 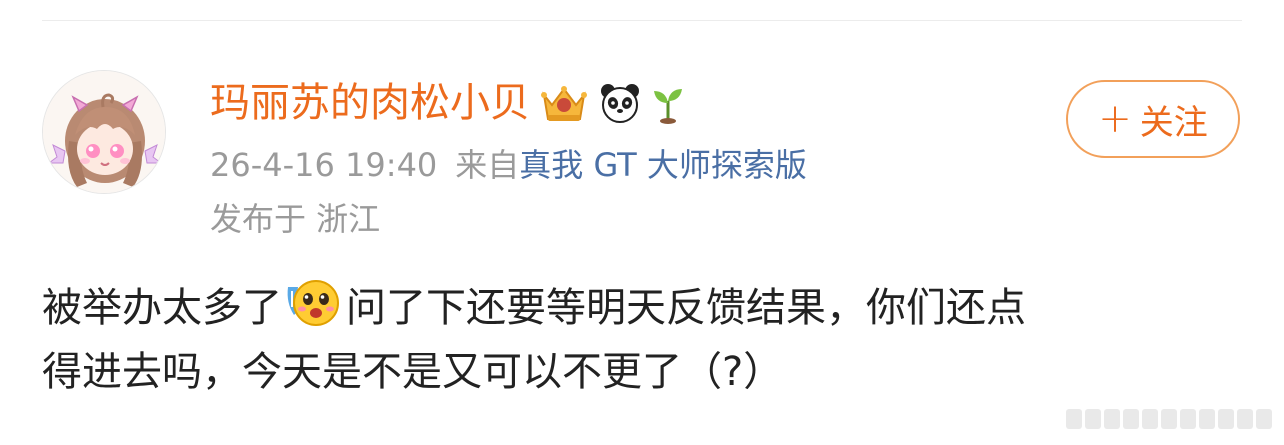 I want to click on watermark-bars, so click(x=1169, y=419).